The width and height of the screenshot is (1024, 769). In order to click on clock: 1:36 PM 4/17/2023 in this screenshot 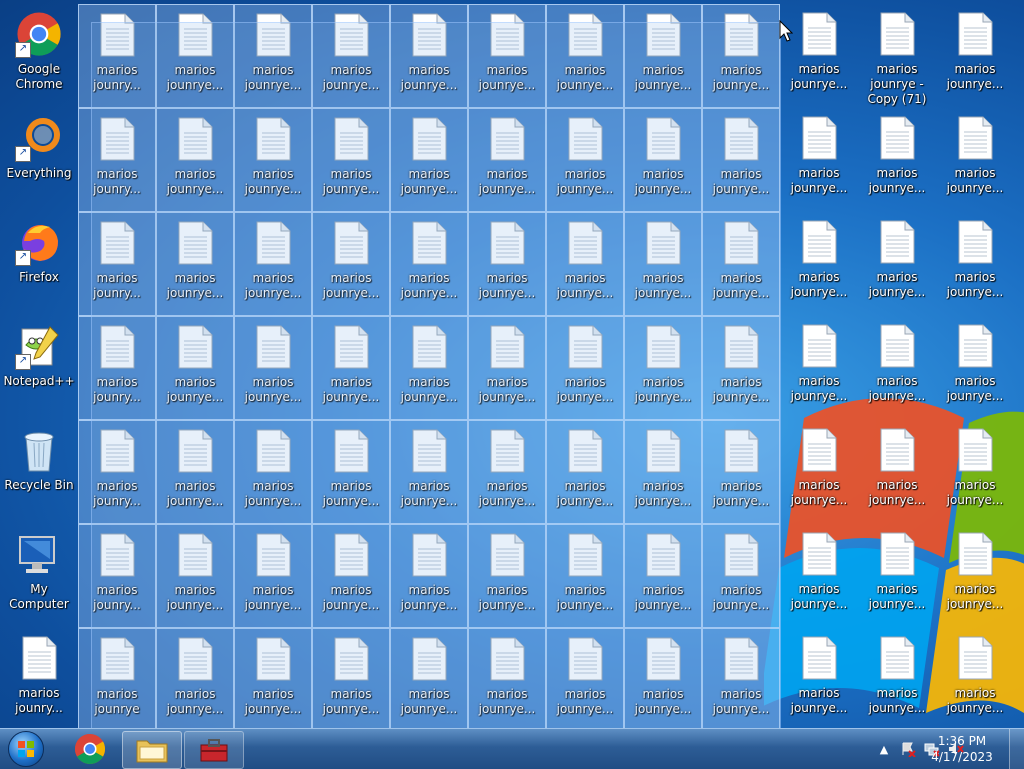, I will do `click(962, 749)`.